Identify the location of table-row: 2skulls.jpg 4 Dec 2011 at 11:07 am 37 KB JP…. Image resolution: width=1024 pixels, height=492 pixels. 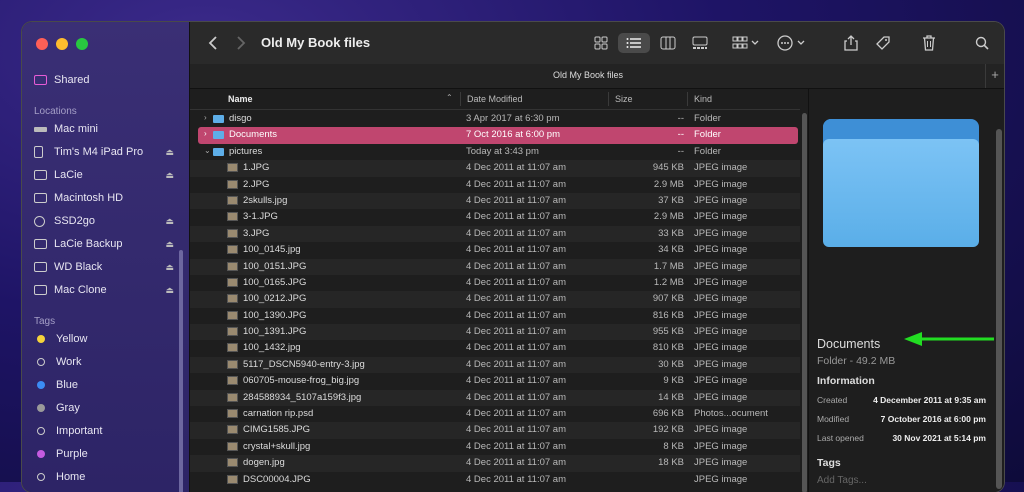
(499, 201).